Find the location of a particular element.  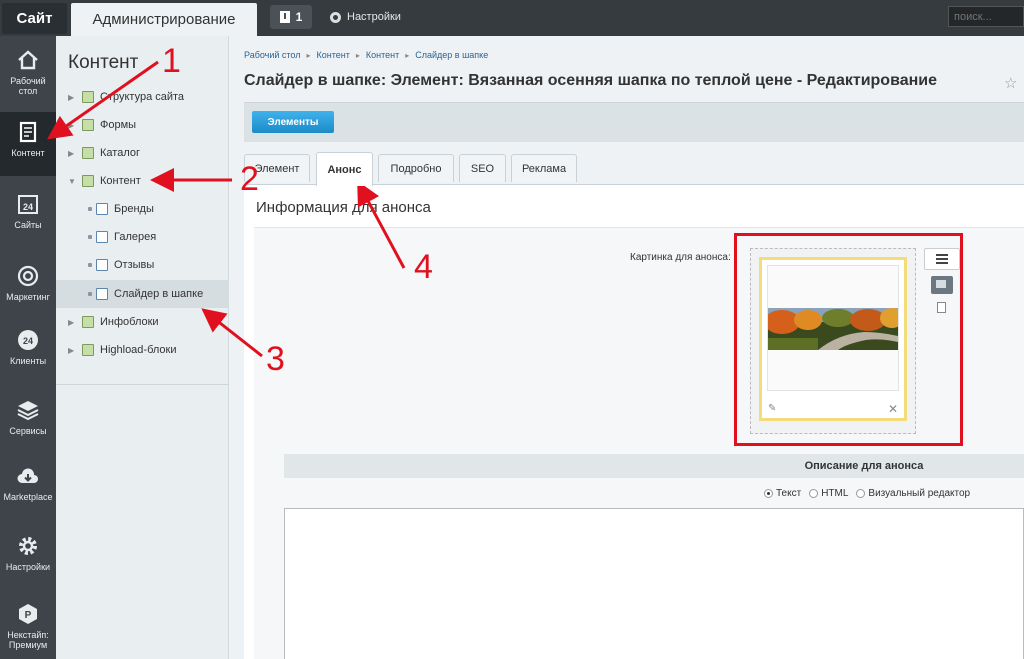

tree-item-reviews: Отзывы is located at coordinates (142, 265).